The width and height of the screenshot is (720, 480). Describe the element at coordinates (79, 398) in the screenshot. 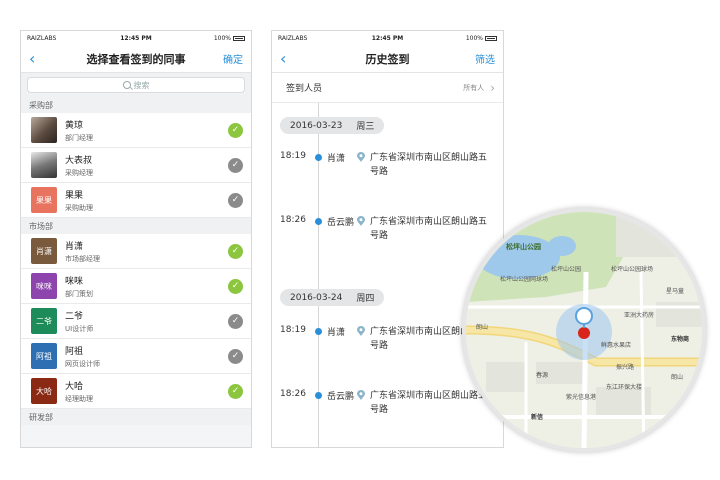

I see `contact-role: 经理助理` at that location.